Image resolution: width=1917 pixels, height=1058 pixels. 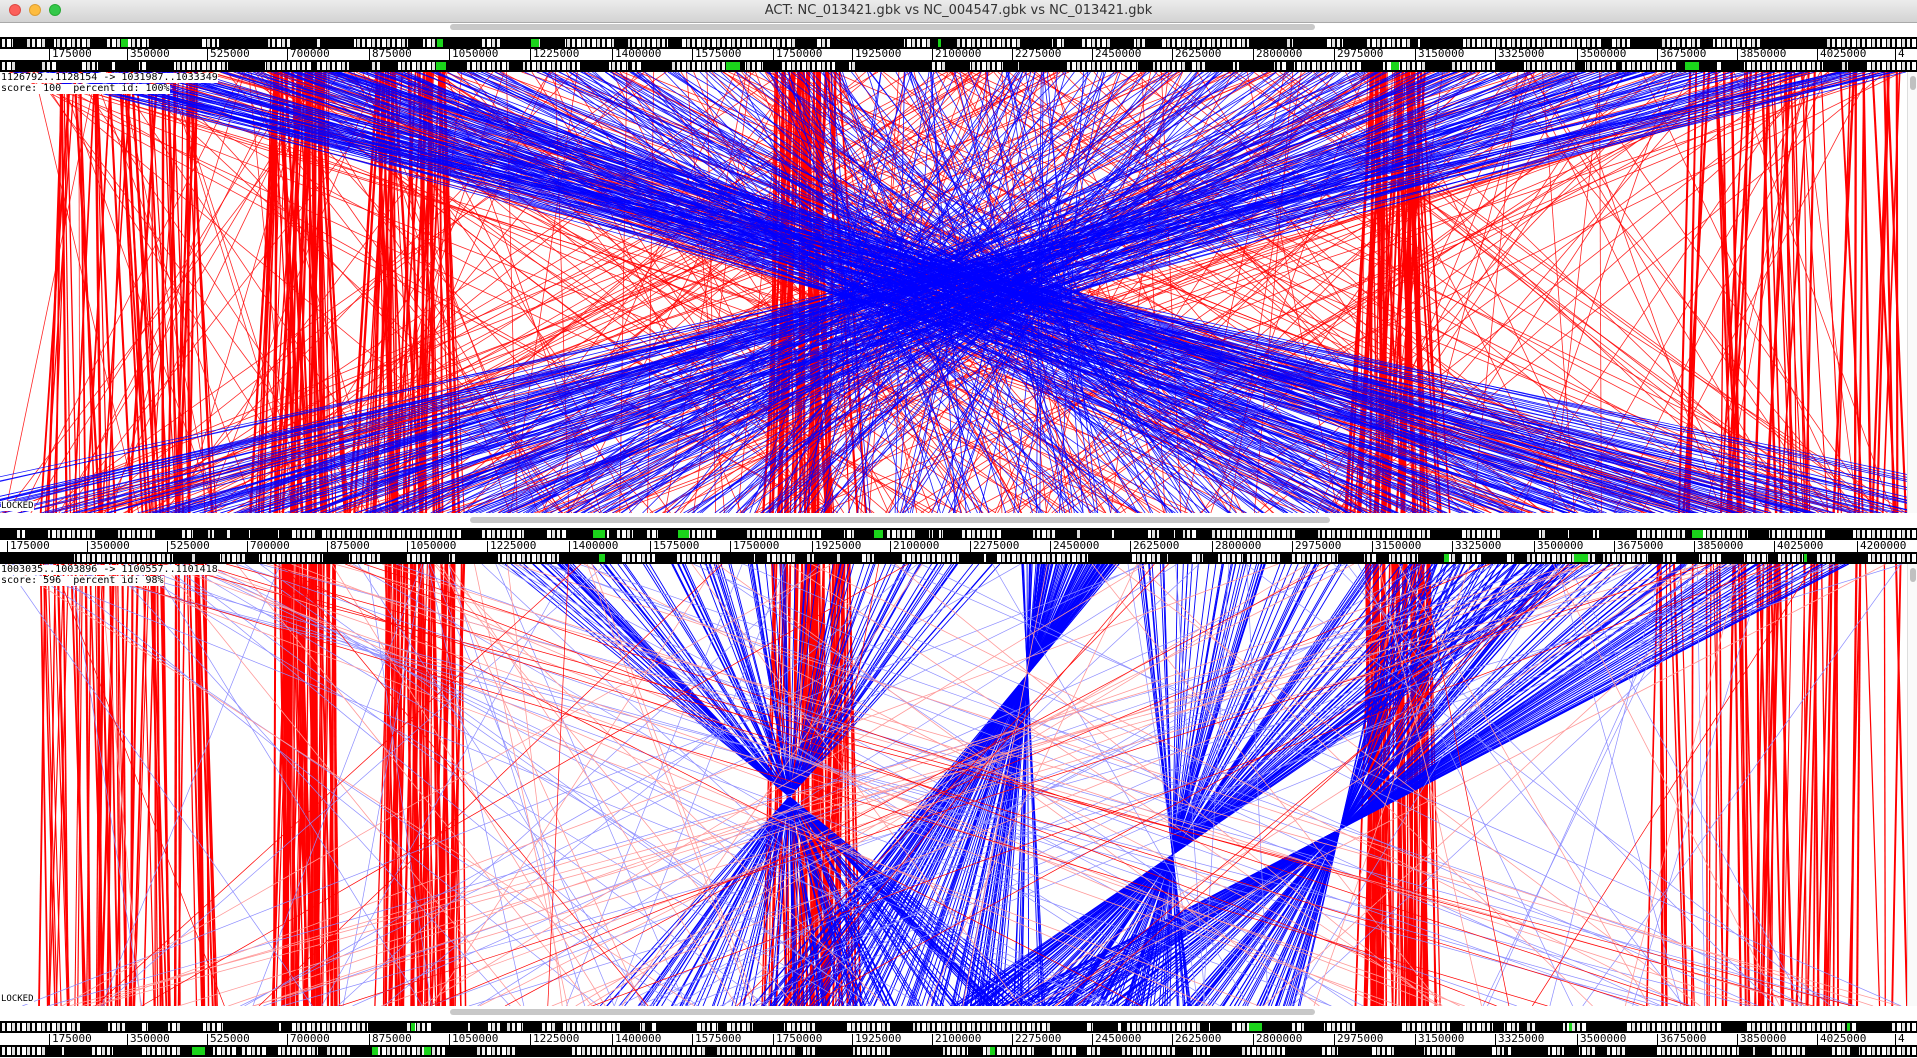 What do you see at coordinates (1913, 575) in the screenshot?
I see `scrollbar-thumb` at bounding box center [1913, 575].